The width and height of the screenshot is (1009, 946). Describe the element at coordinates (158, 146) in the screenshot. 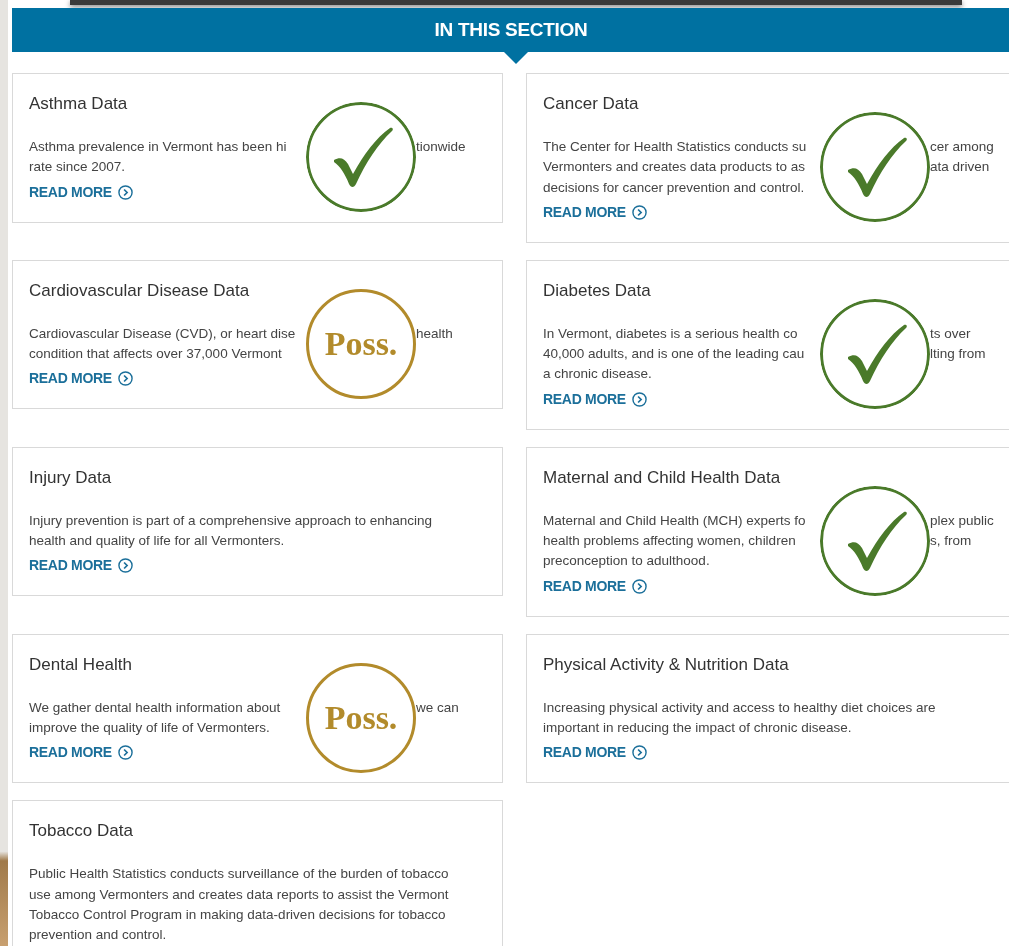

I see `description-text: Asthma prevalence in Vermont has been hi` at that location.